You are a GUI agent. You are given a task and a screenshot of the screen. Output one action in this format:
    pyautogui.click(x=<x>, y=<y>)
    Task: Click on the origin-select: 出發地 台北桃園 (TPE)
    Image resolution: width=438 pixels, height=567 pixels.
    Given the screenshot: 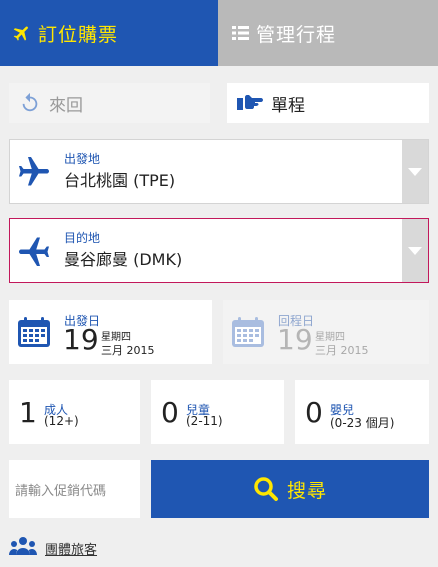 What is the action you would take?
    pyautogui.click(x=219, y=171)
    